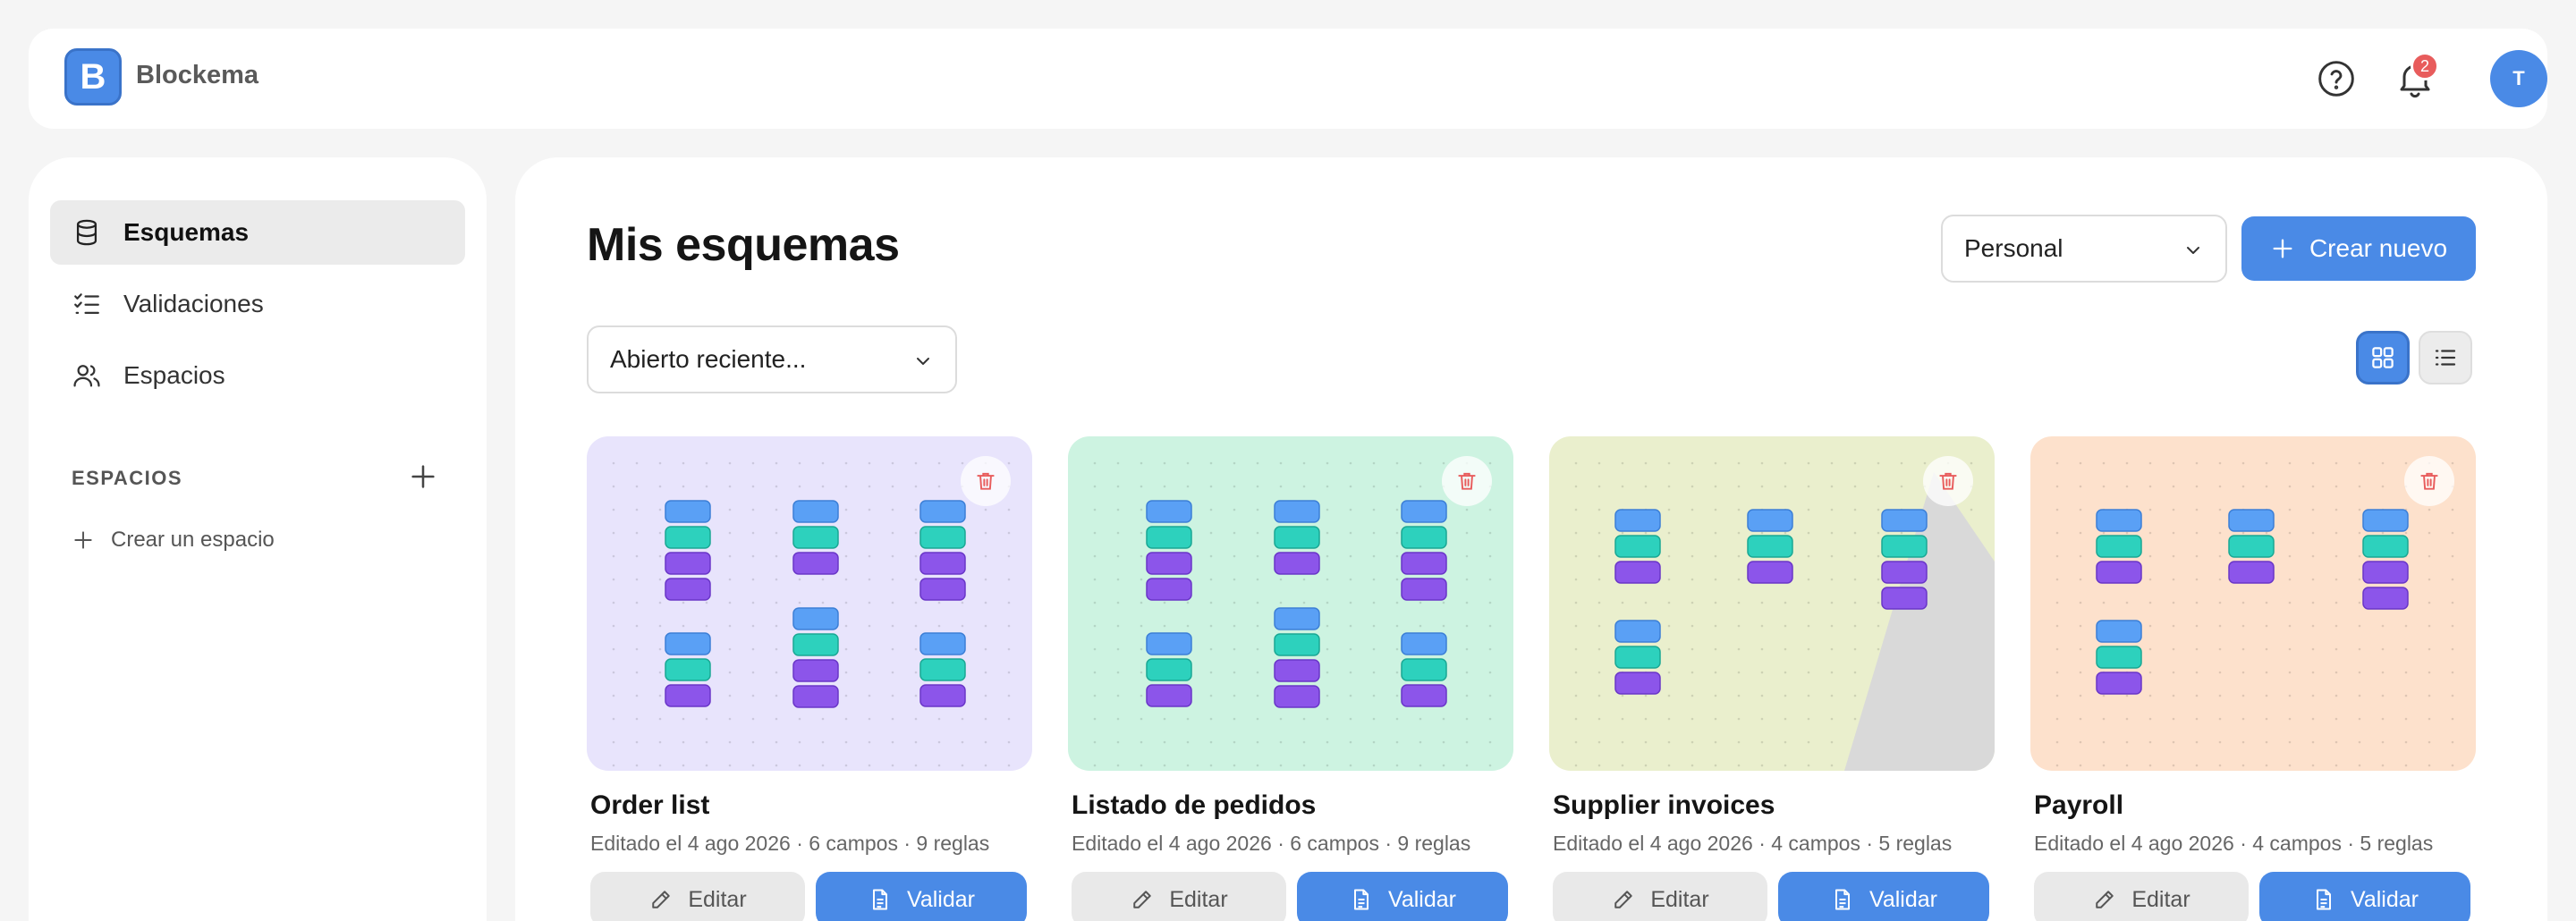 The image size is (2576, 921). Describe the element at coordinates (86, 376) in the screenshot. I see `users-icon` at that location.